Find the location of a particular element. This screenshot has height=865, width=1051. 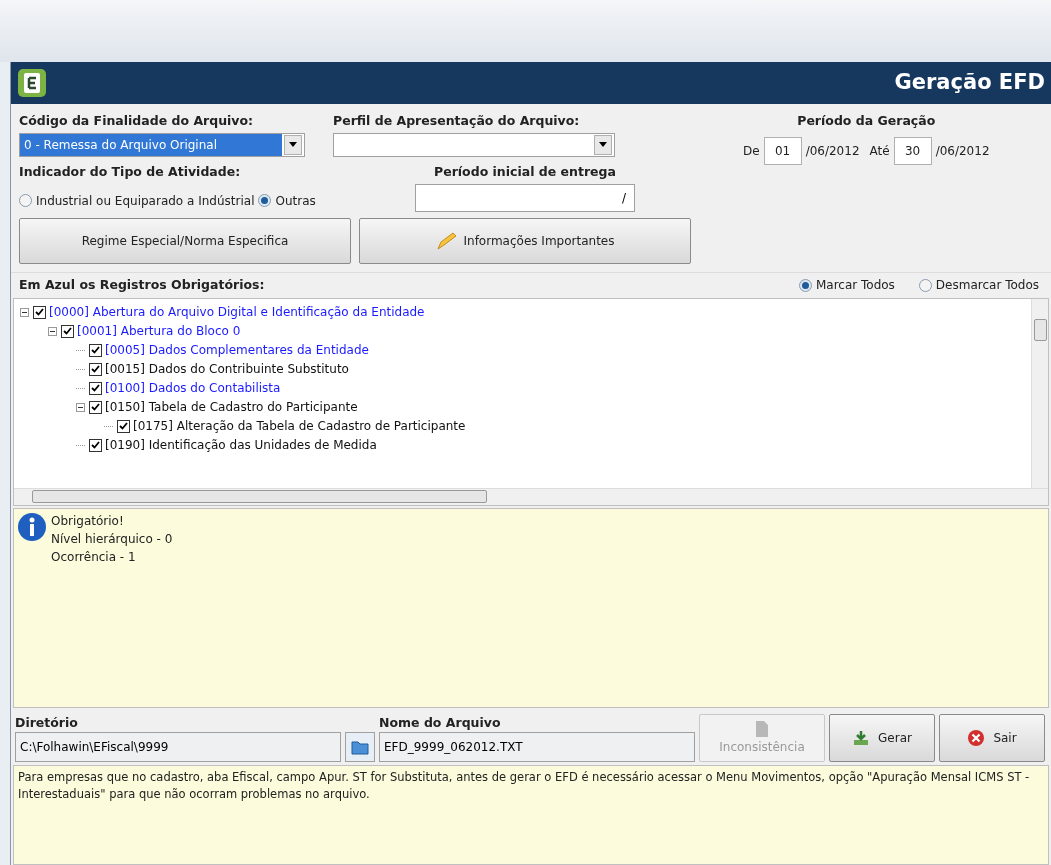

action-button: Gerar is located at coordinates (882, 738).